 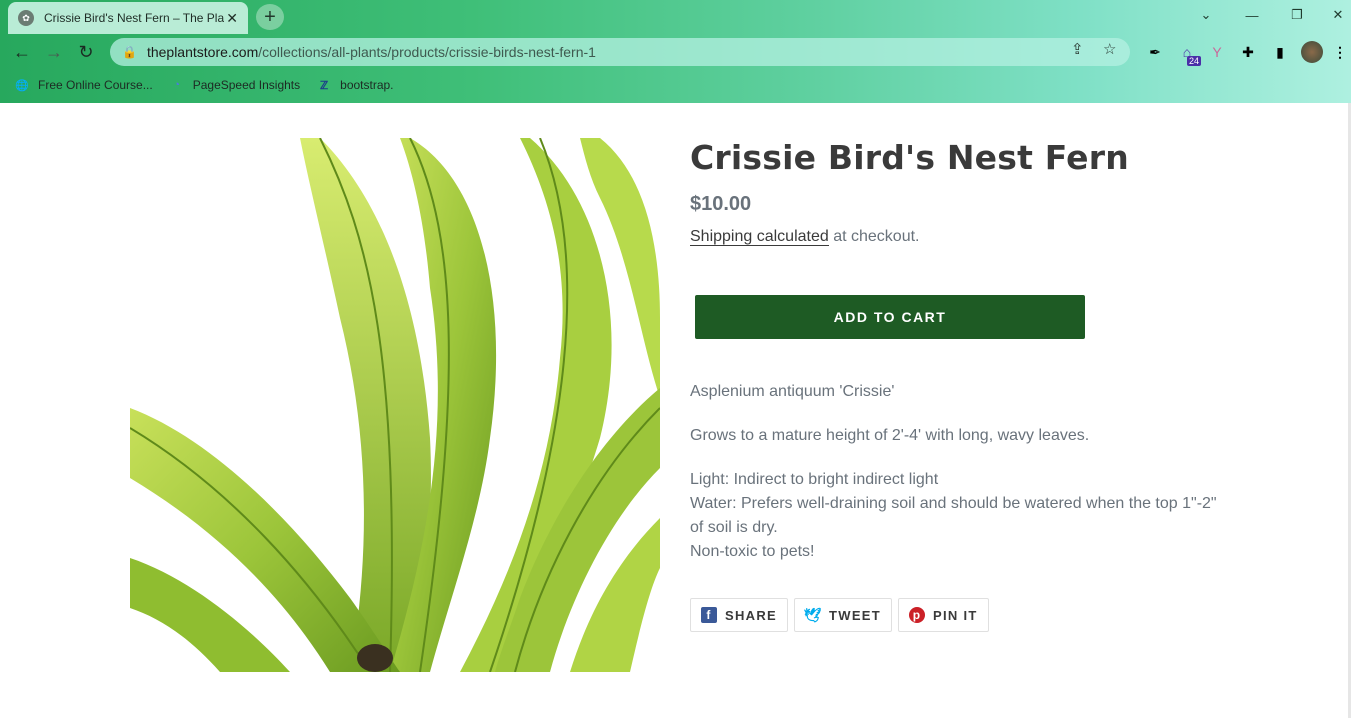 I want to click on pet-info: Non-toxic to pets!, so click(x=752, y=551).